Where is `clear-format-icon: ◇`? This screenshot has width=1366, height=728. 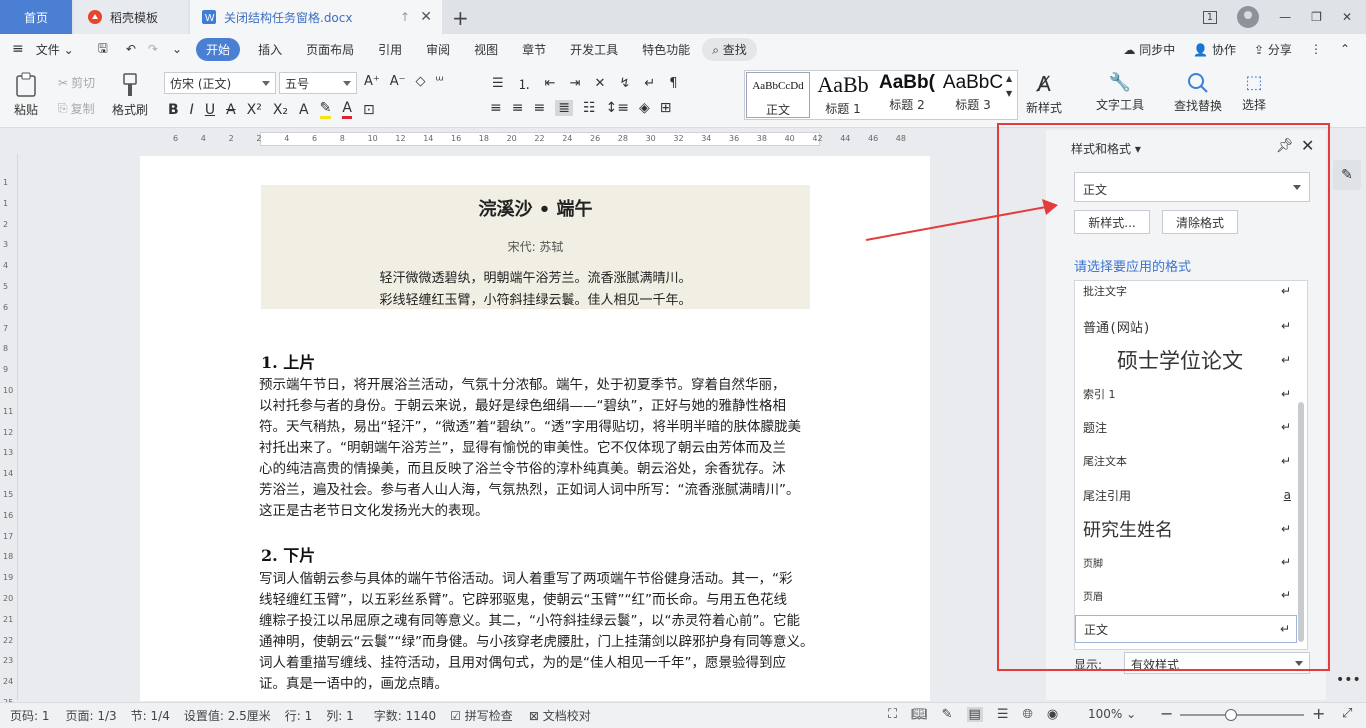 clear-format-icon: ◇ is located at coordinates (421, 81).